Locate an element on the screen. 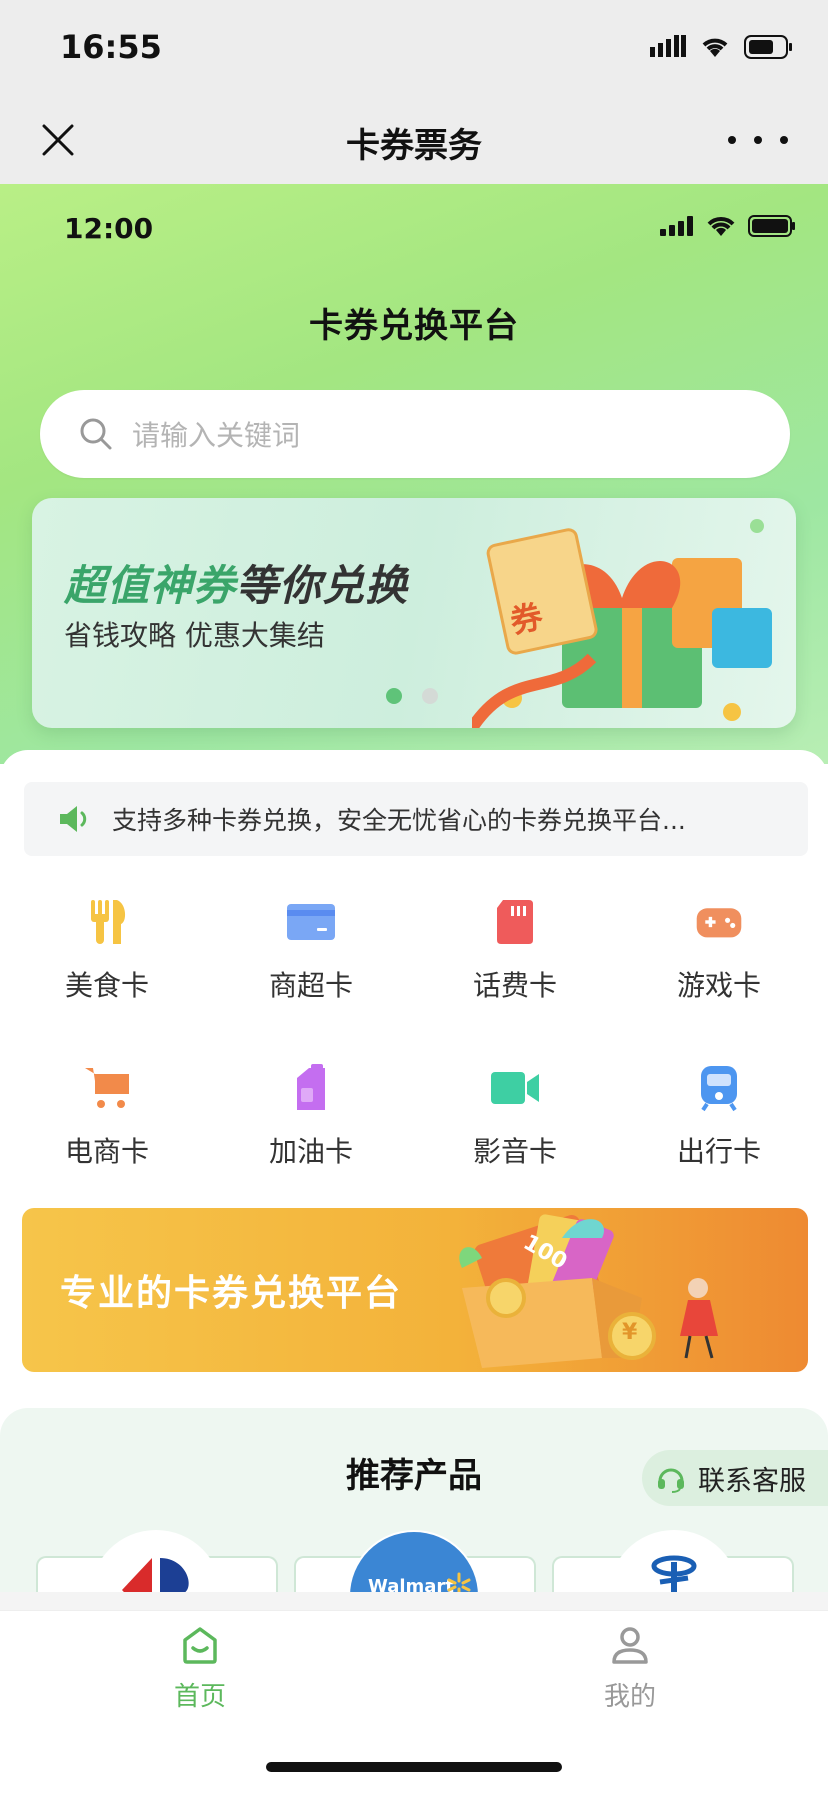 The height and width of the screenshot is (1793, 828). tab-home: 首页 is located at coordinates (200, 1668).